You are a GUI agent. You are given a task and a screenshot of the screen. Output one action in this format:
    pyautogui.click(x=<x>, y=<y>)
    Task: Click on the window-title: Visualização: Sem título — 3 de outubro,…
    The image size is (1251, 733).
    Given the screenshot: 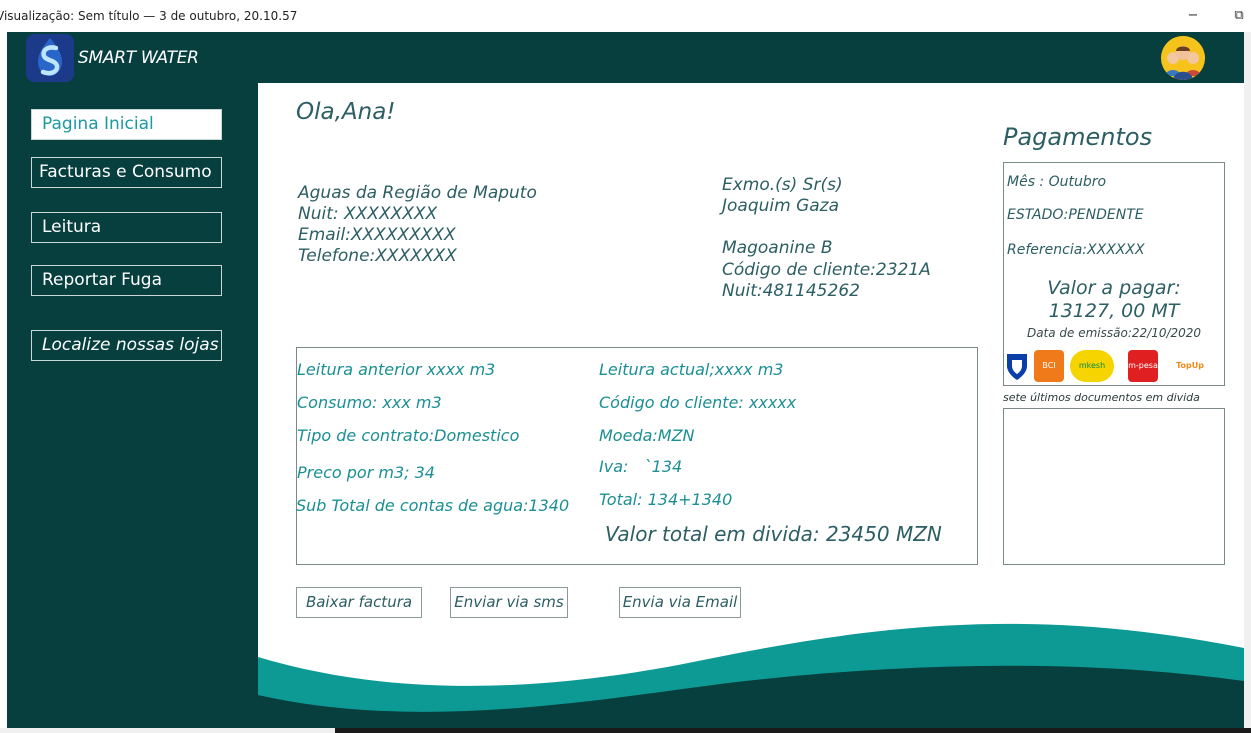 What is the action you would take?
    pyautogui.click(x=149, y=16)
    